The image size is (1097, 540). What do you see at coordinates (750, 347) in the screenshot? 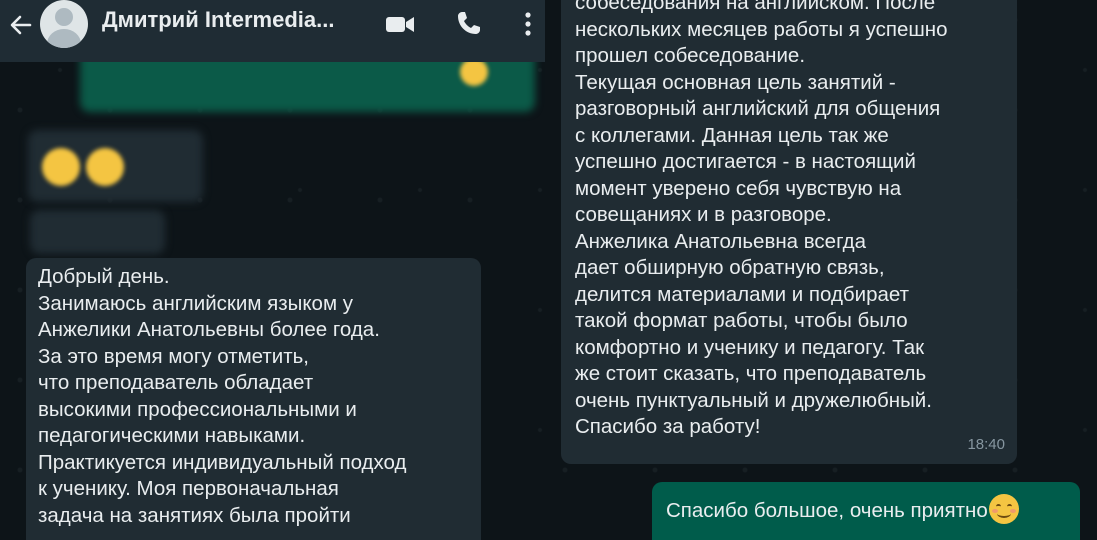
I see `message-line: комфортно и ученику и педагогу. Так` at bounding box center [750, 347].